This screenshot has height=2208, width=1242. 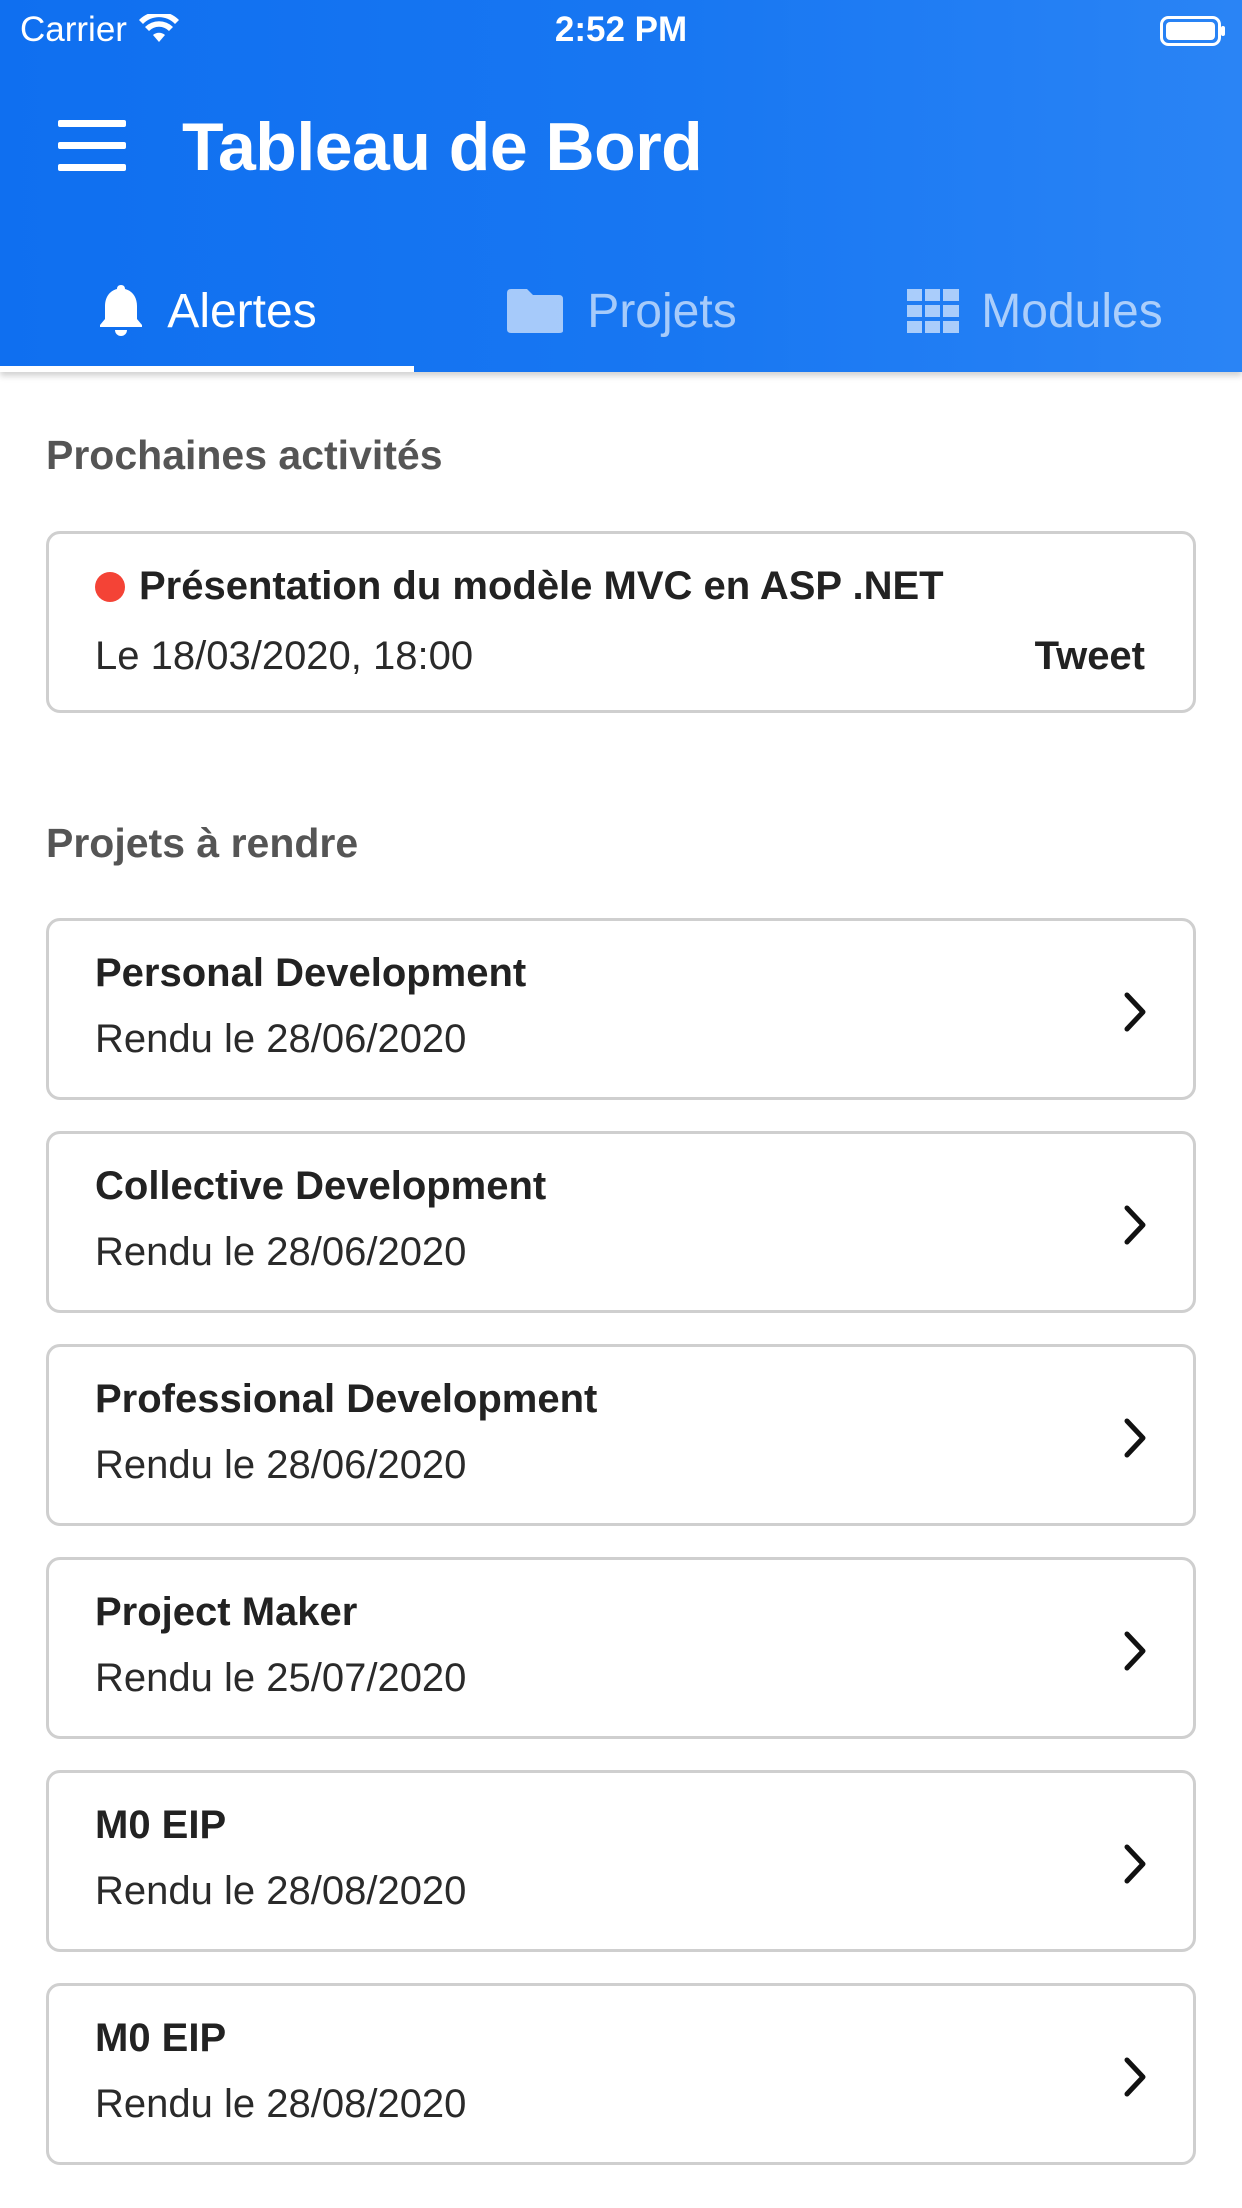 I want to click on project-name: Personal Development, so click(x=311, y=973).